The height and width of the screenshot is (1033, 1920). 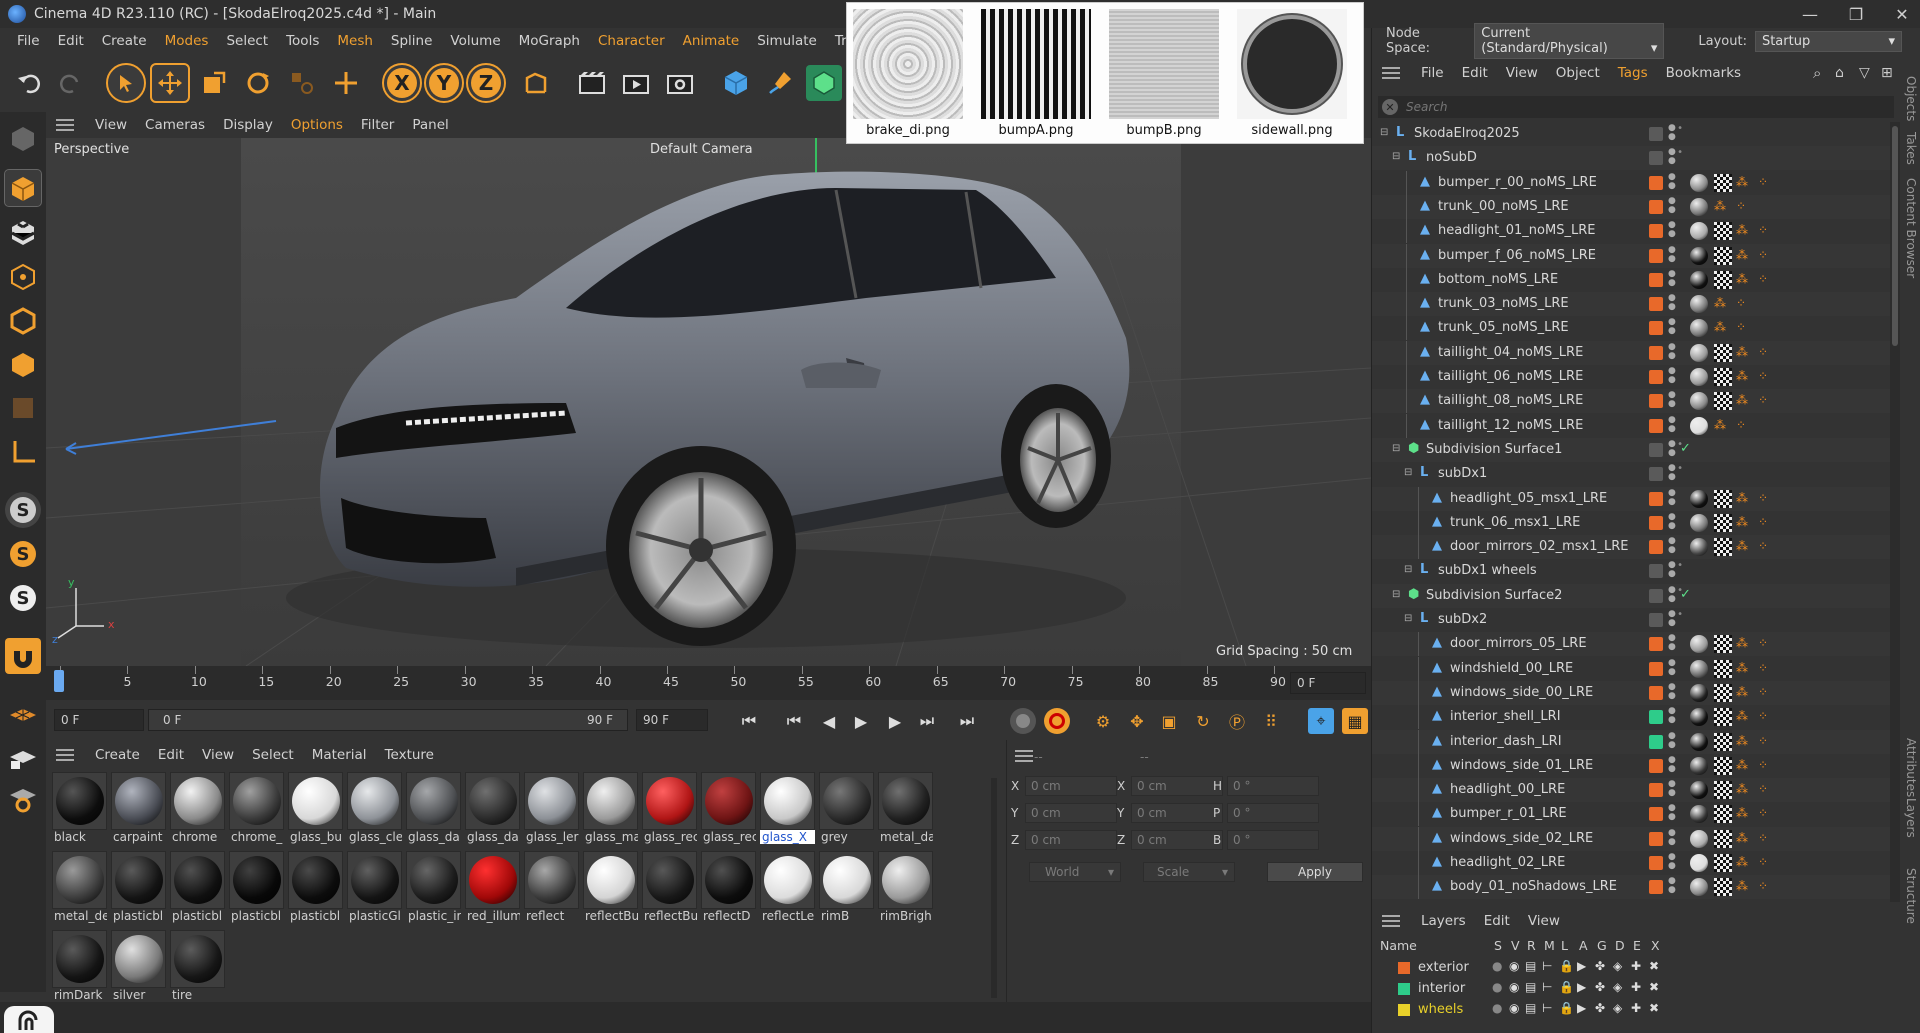 What do you see at coordinates (1566, 1008) in the screenshot?
I see `lock-icon: 🔒` at bounding box center [1566, 1008].